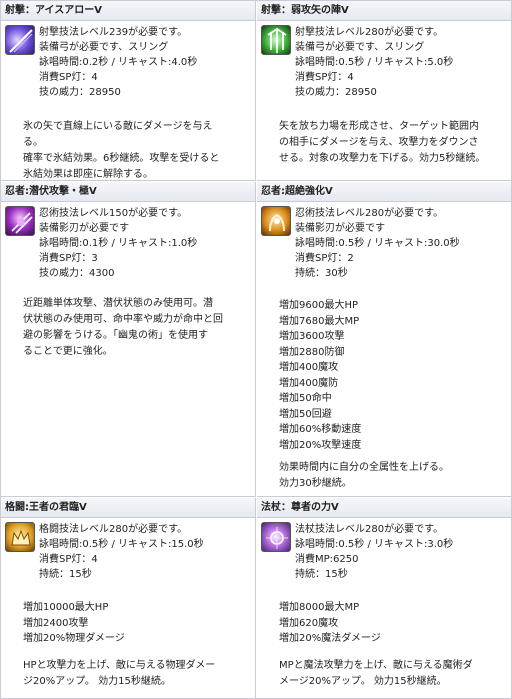 The image size is (512, 699). Describe the element at coordinates (393, 674) in the screenshot. I see `skill-description: MPと魔法攻撃力を上げ、敵に与える魔術ダ メージ20%アップ。 効力15秒継続。` at that location.